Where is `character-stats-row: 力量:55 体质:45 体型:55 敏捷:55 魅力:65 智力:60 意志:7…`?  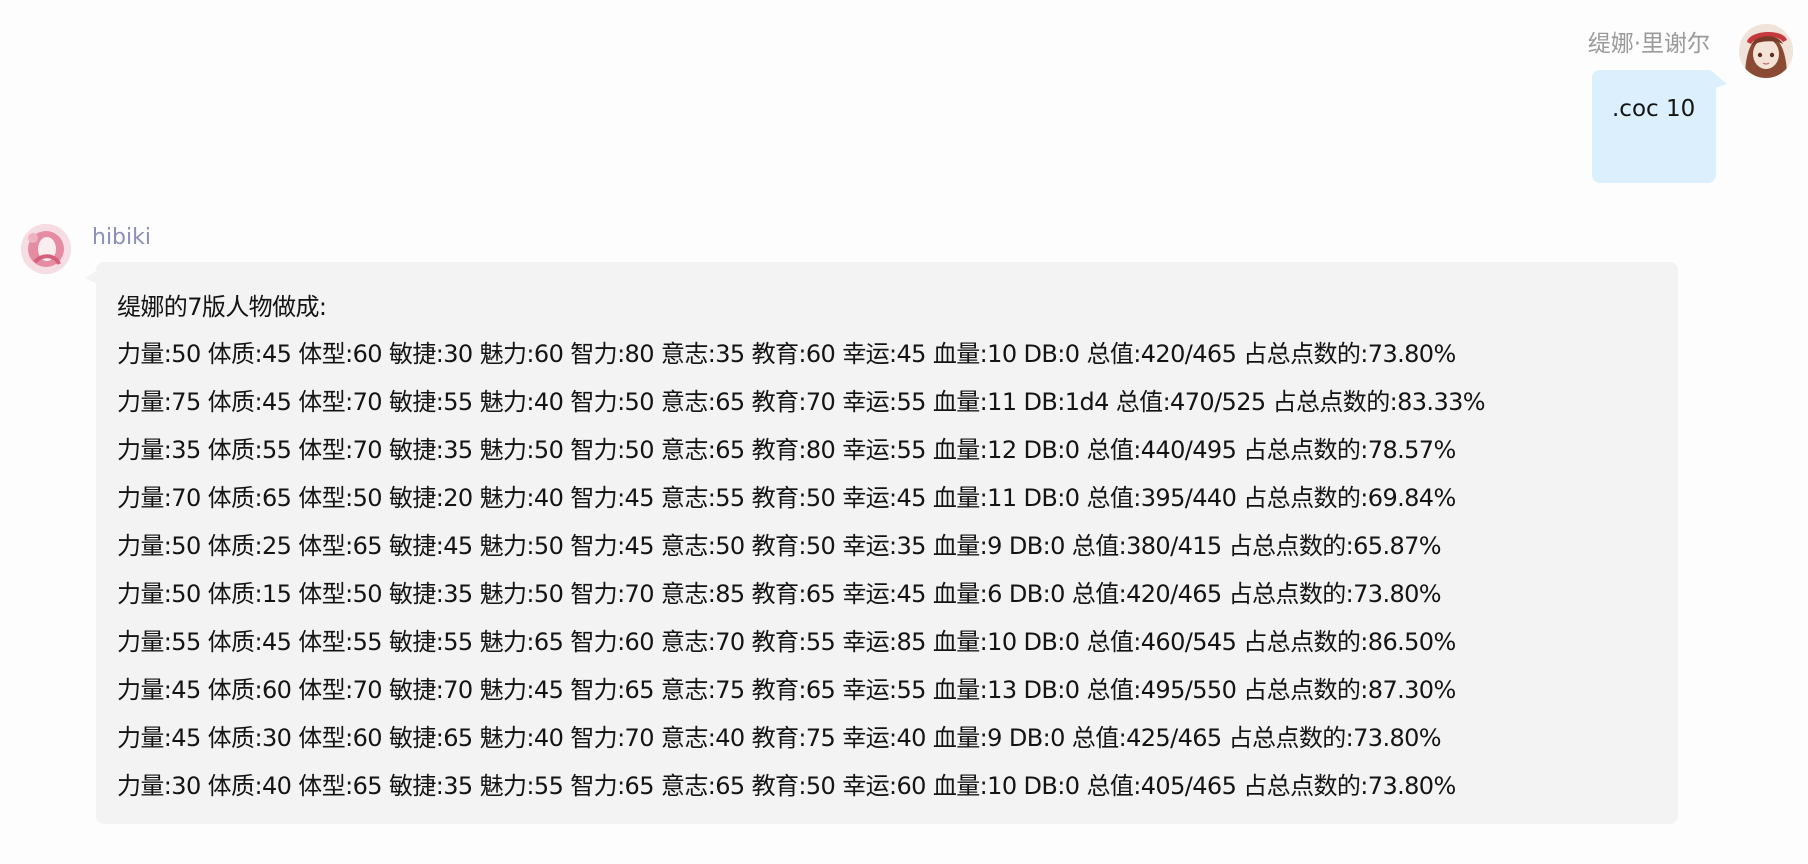
character-stats-row: 力量:55 体质:45 体型:55 敏捷:55 魅力:65 智力:60 意志:7… is located at coordinates (786, 642).